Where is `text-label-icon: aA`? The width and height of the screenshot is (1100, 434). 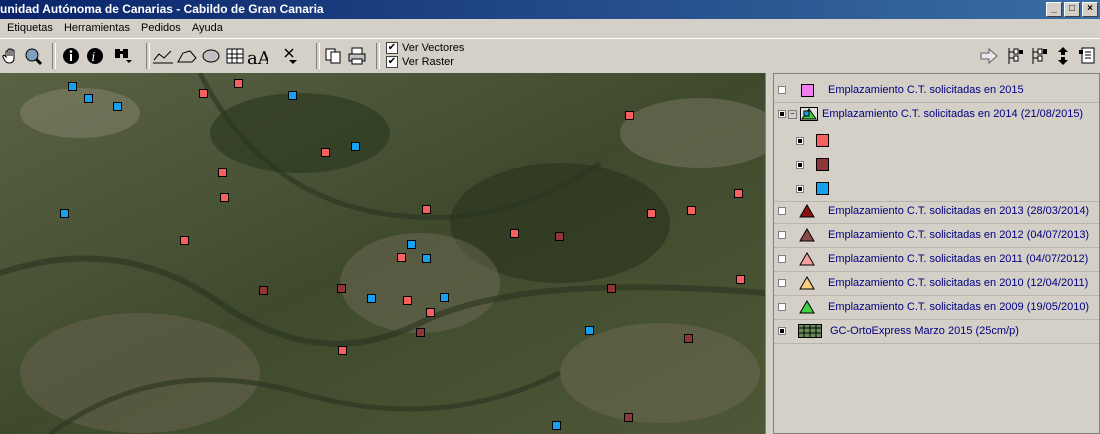
text-label-icon: aA is located at coordinates (257, 56).